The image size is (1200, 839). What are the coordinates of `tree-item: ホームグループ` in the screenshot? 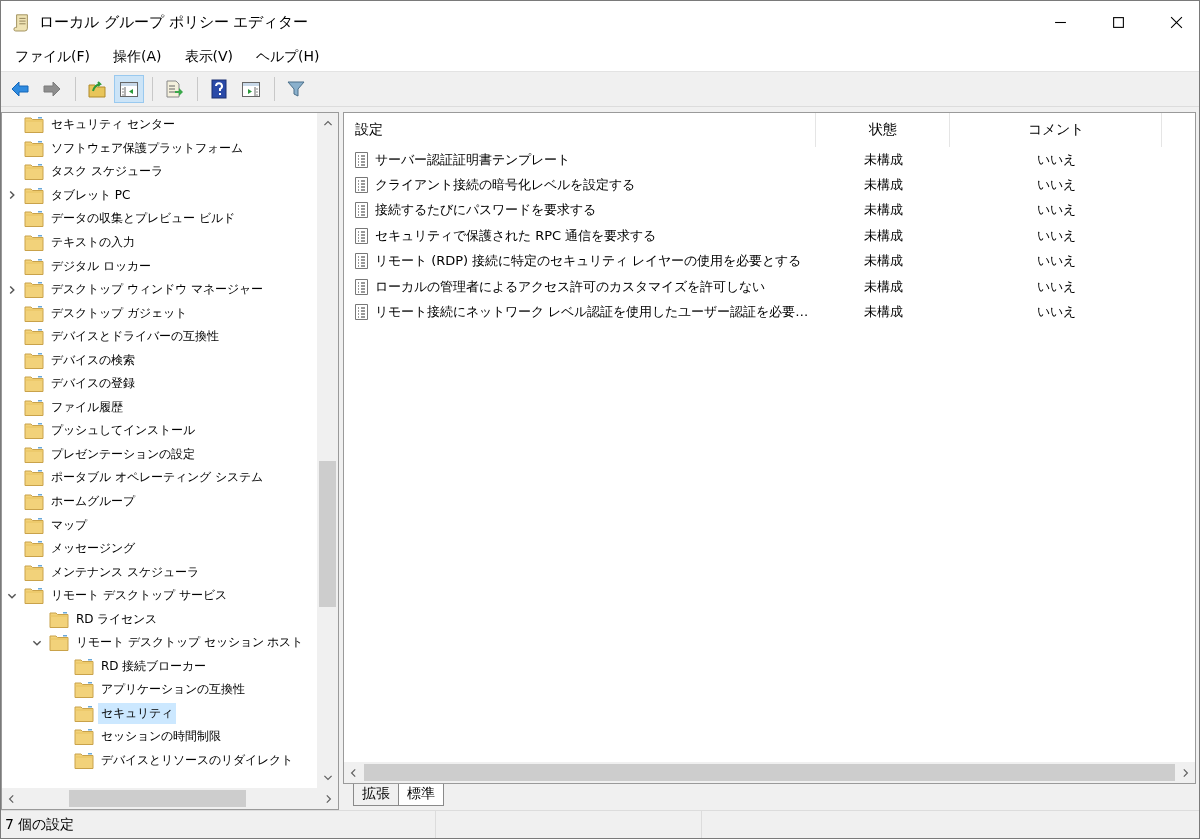 It's located at (93, 501).